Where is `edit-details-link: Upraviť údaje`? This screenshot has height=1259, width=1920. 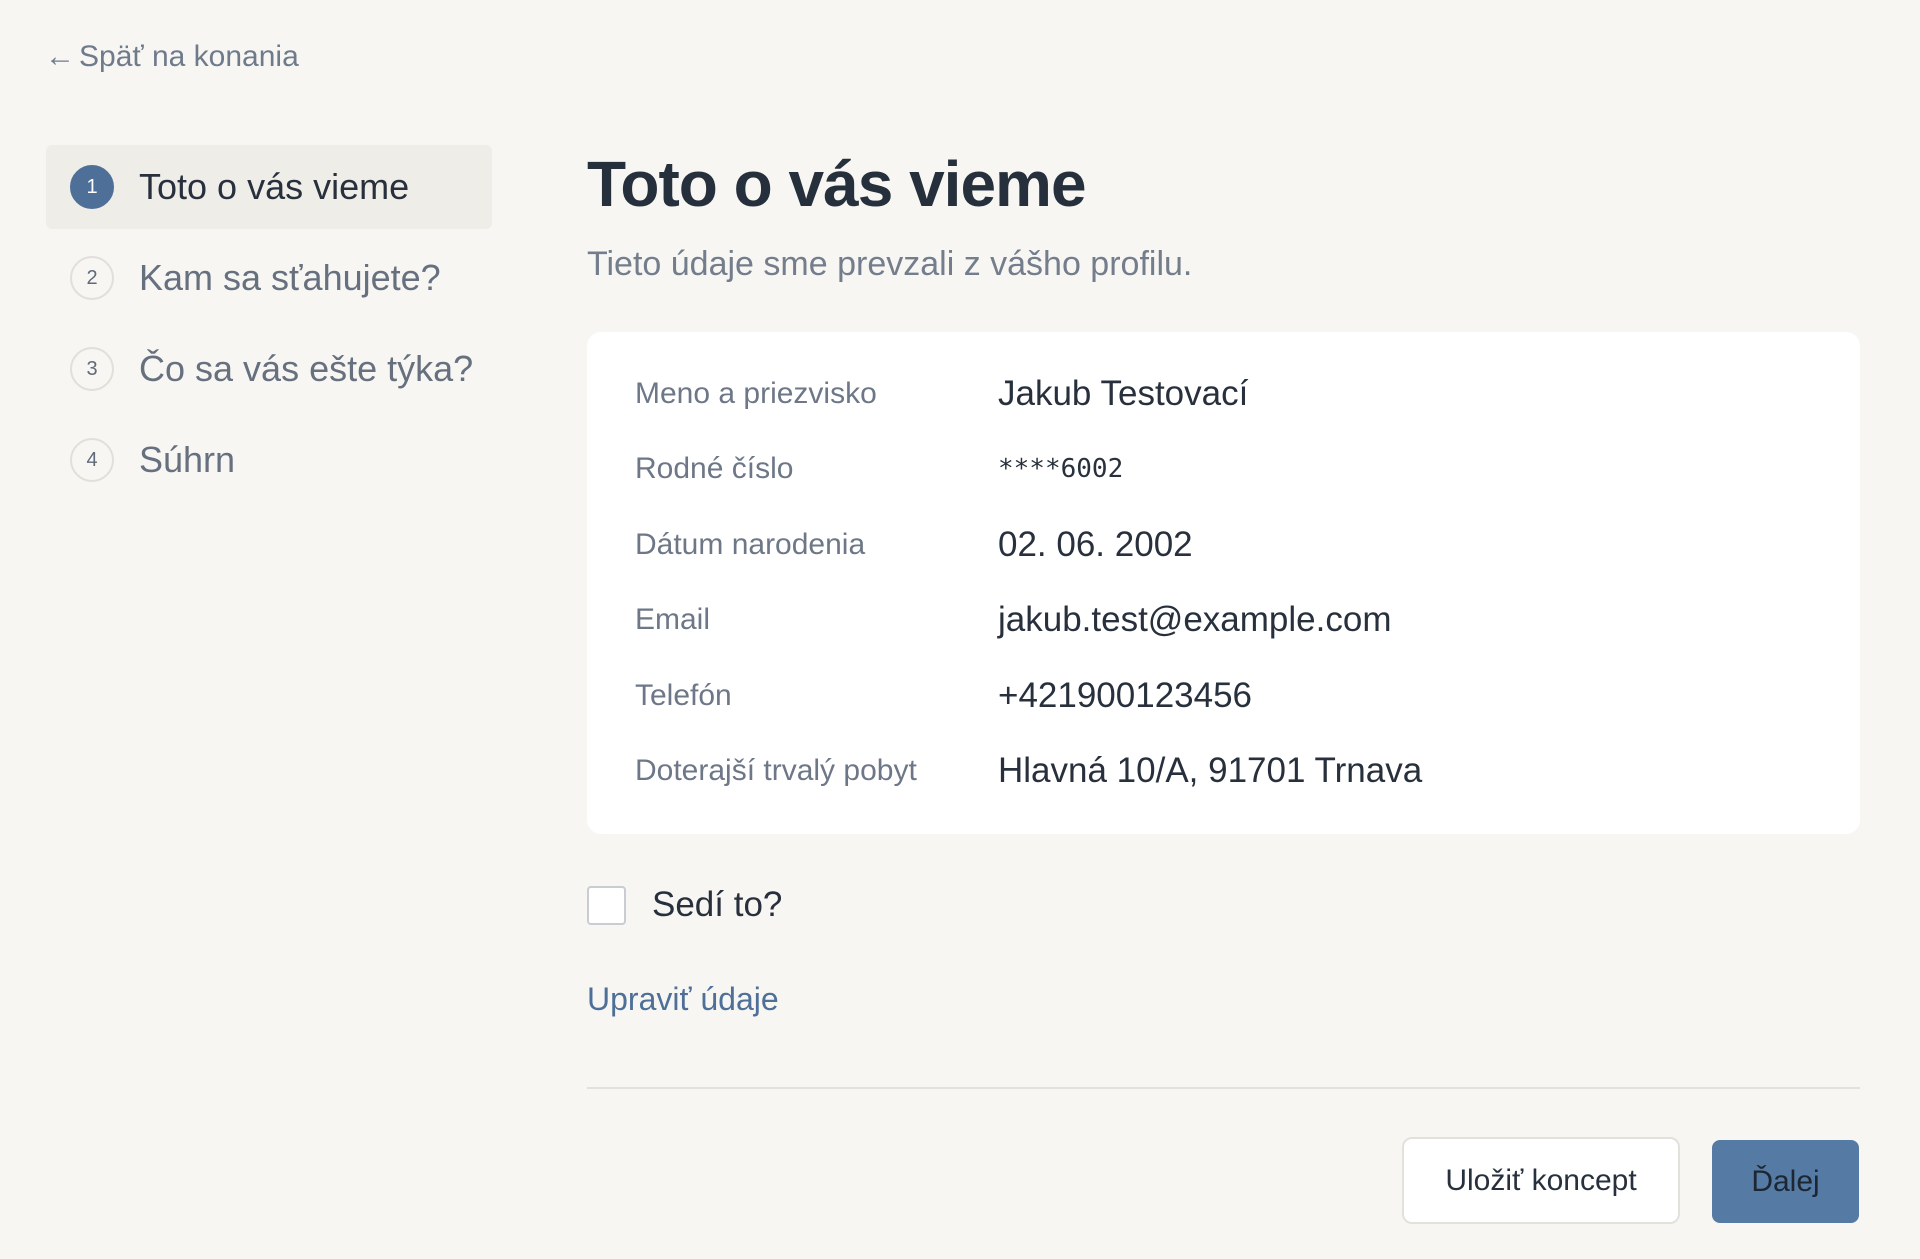
edit-details-link: Upraviť údaje is located at coordinates (683, 999).